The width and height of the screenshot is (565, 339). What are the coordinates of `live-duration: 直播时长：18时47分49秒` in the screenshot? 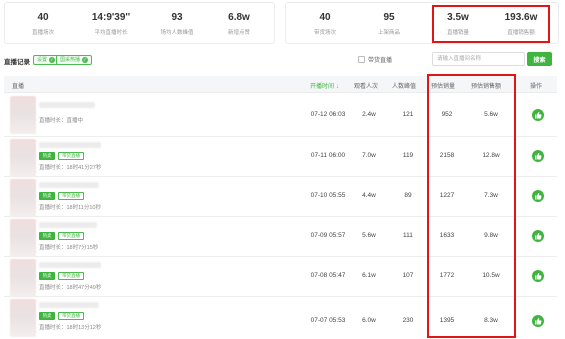 It's located at (70, 288).